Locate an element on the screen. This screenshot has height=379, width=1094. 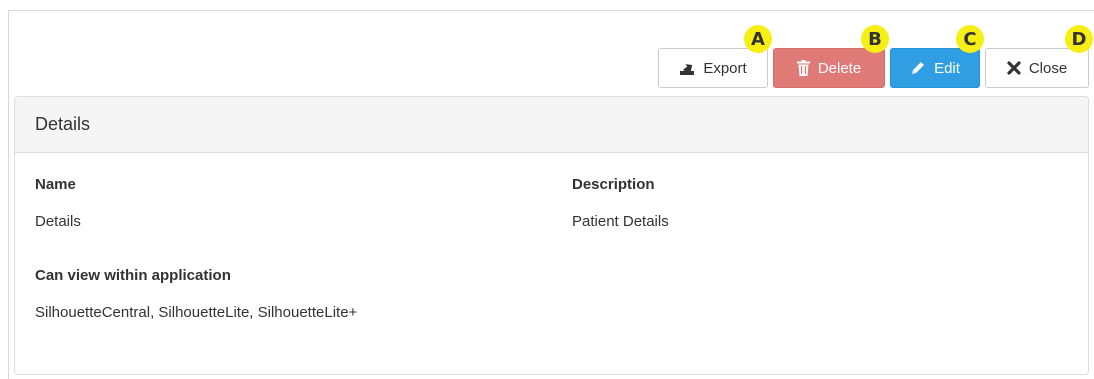
close-label: Close is located at coordinates (1048, 68).